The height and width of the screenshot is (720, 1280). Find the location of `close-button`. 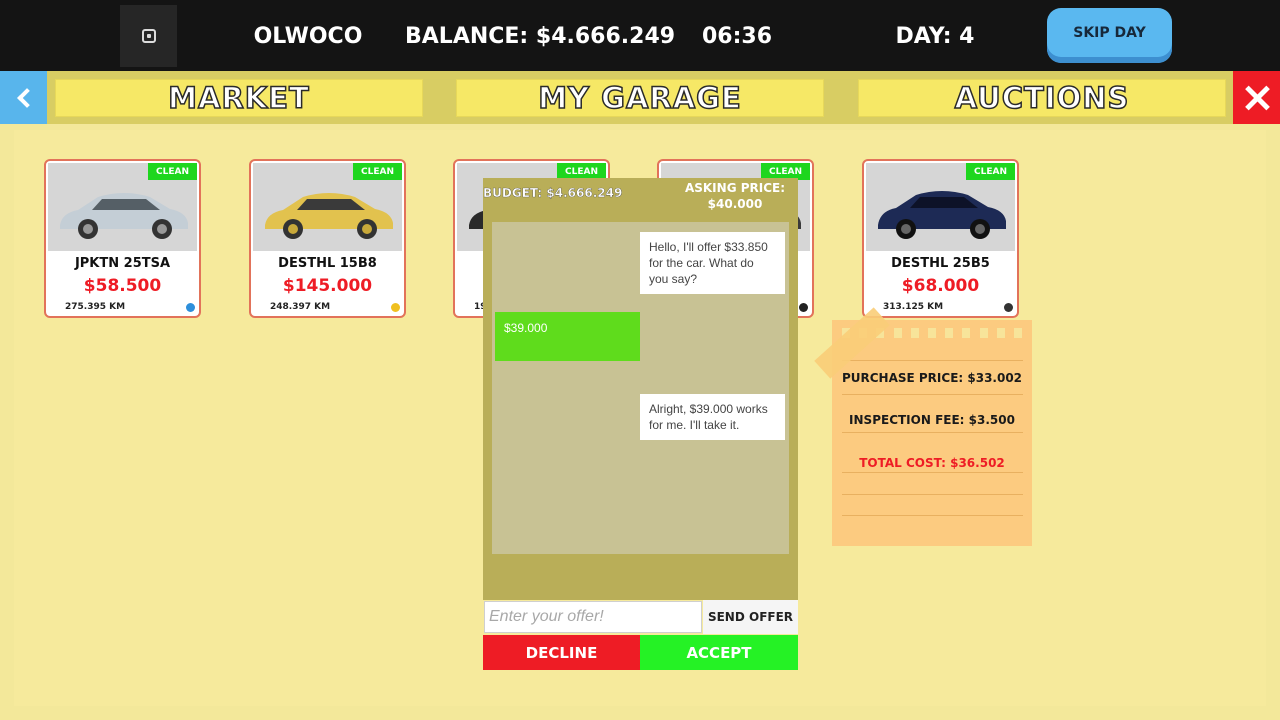

close-button is located at coordinates (1256, 97).